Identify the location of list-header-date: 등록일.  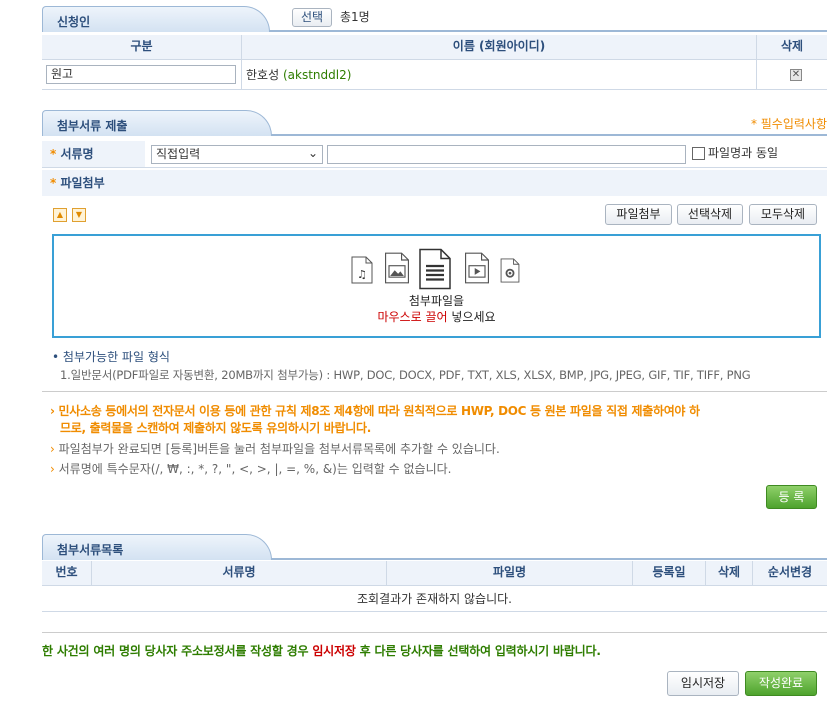
(669, 573).